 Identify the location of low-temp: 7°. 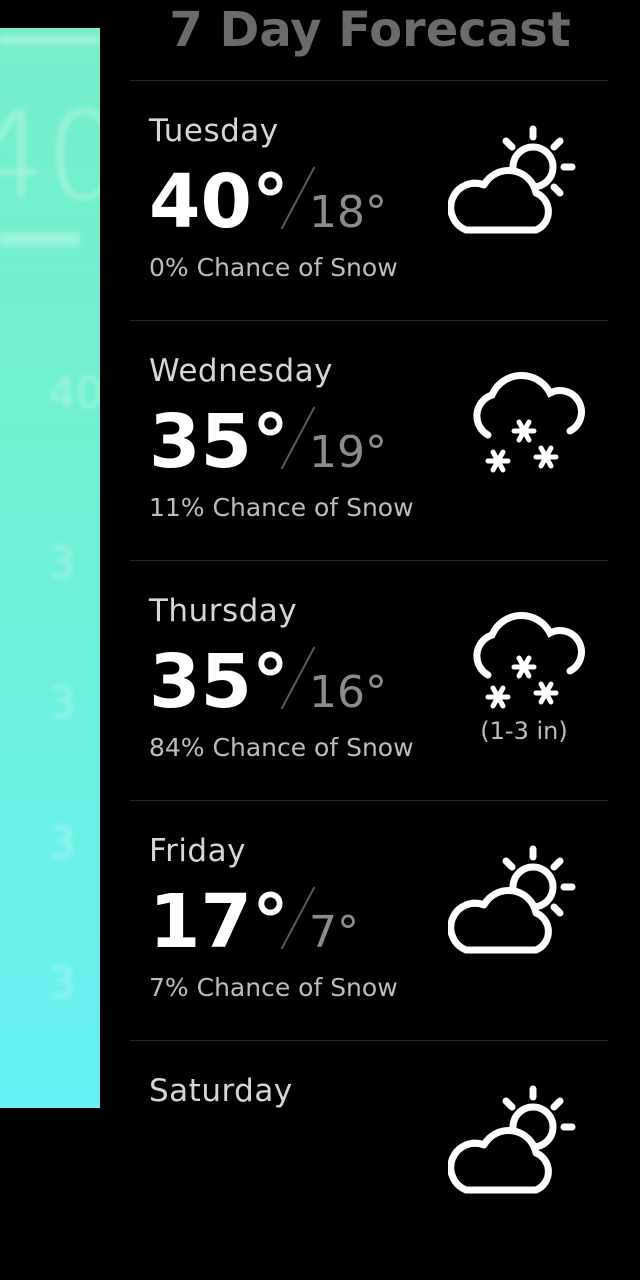
(333, 932).